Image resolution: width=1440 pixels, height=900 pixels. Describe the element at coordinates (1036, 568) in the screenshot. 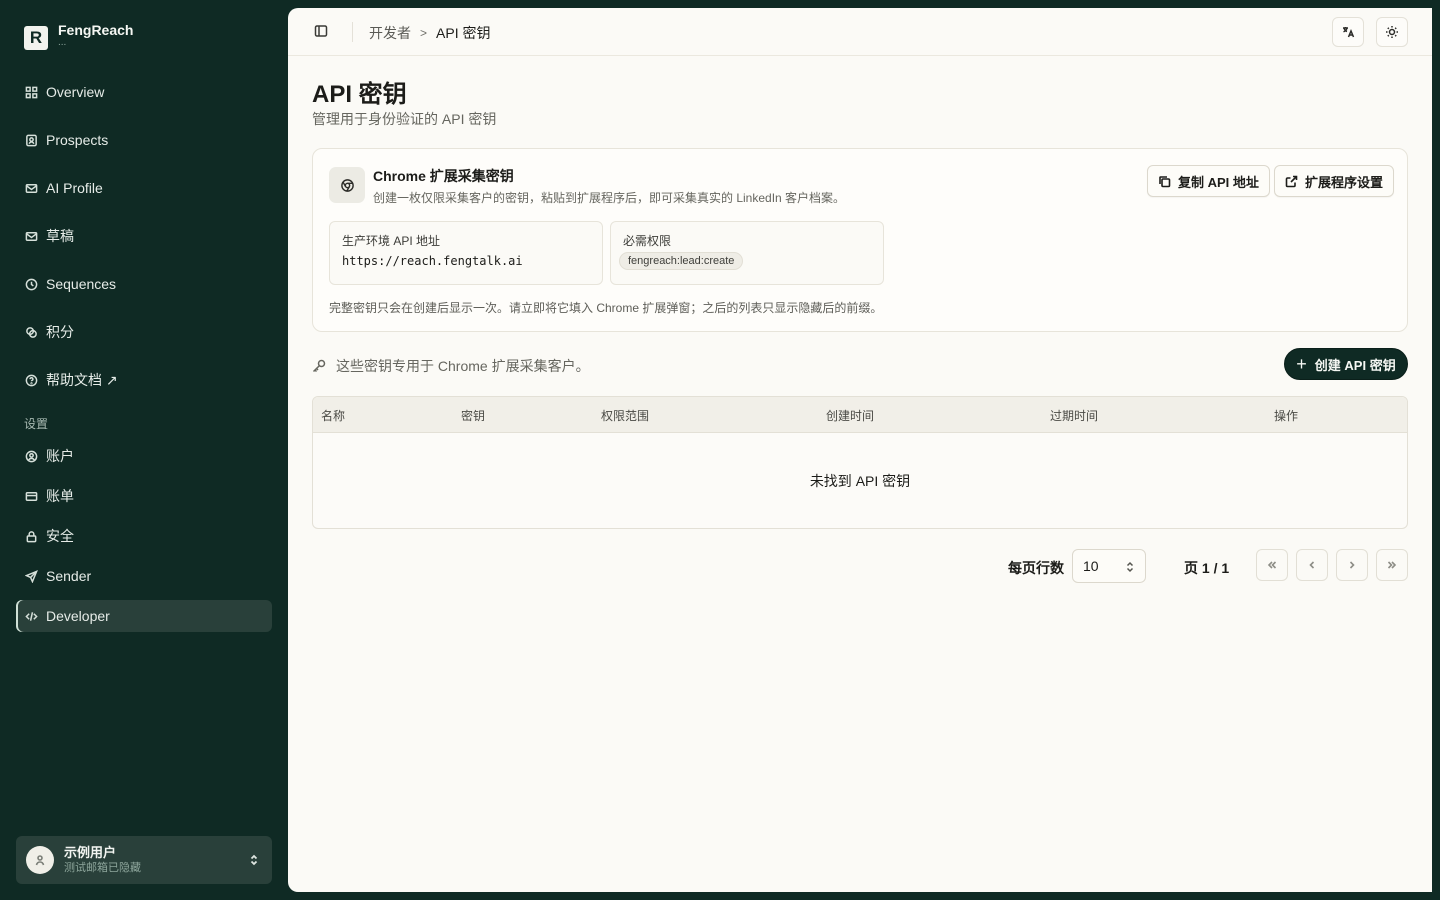

I see `rows-per-page-label: 每页行数` at that location.